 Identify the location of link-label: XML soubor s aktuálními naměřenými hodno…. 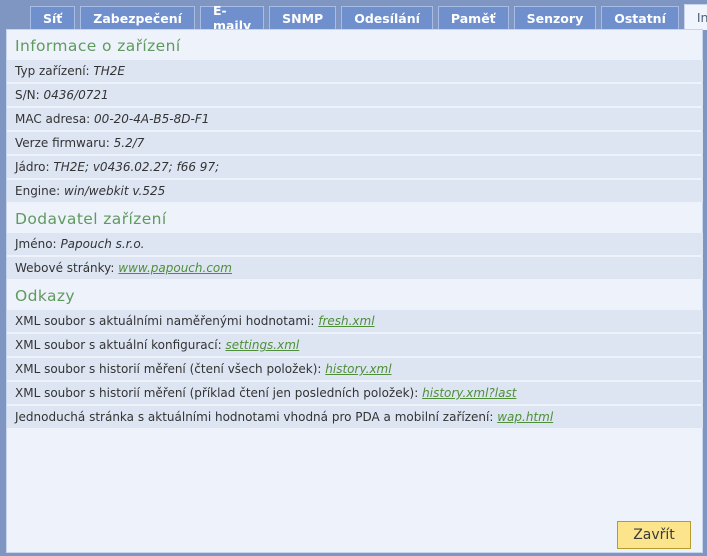
(165, 321).